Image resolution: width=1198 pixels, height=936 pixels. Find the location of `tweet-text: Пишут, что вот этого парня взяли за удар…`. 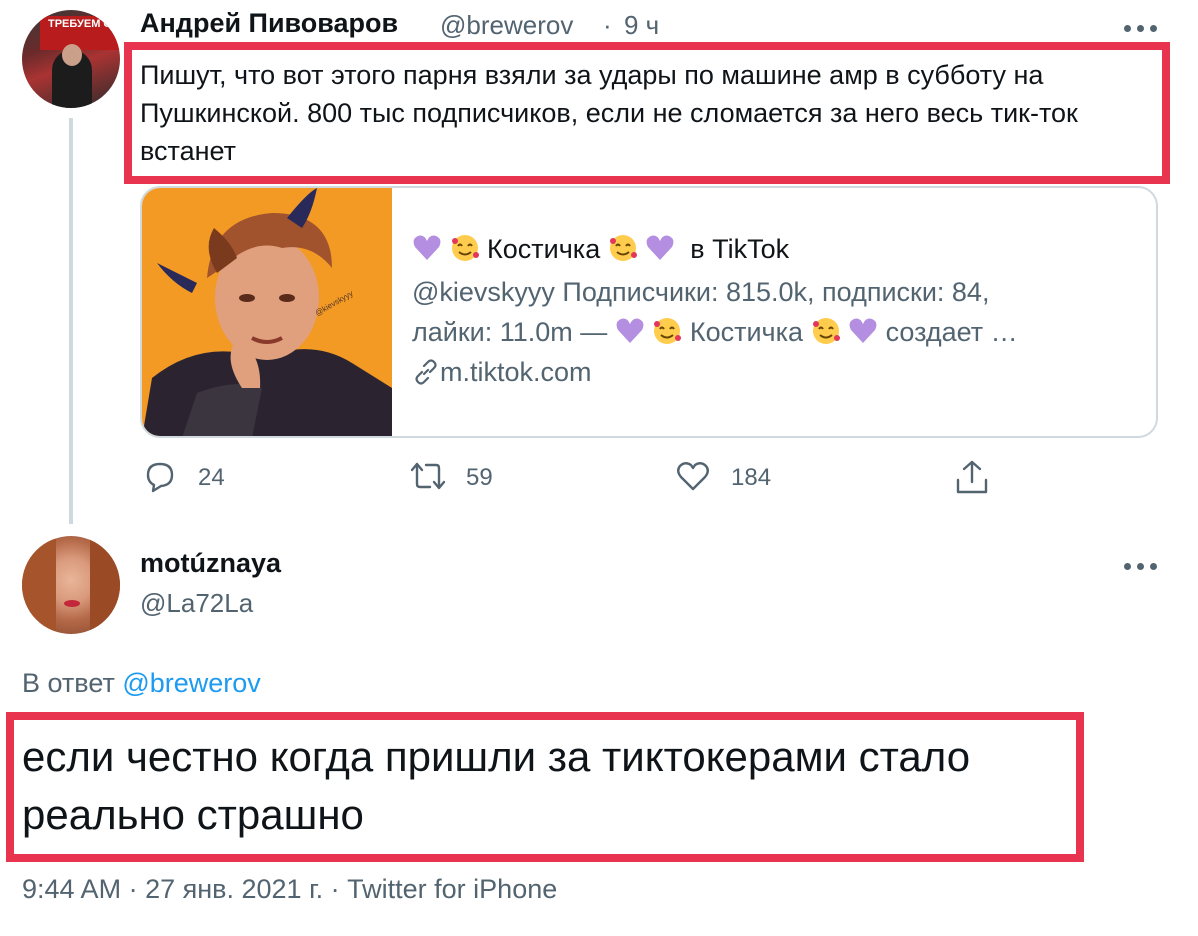

tweet-text: Пишут, что вот этого парня взяли за удар… is located at coordinates (609, 113).